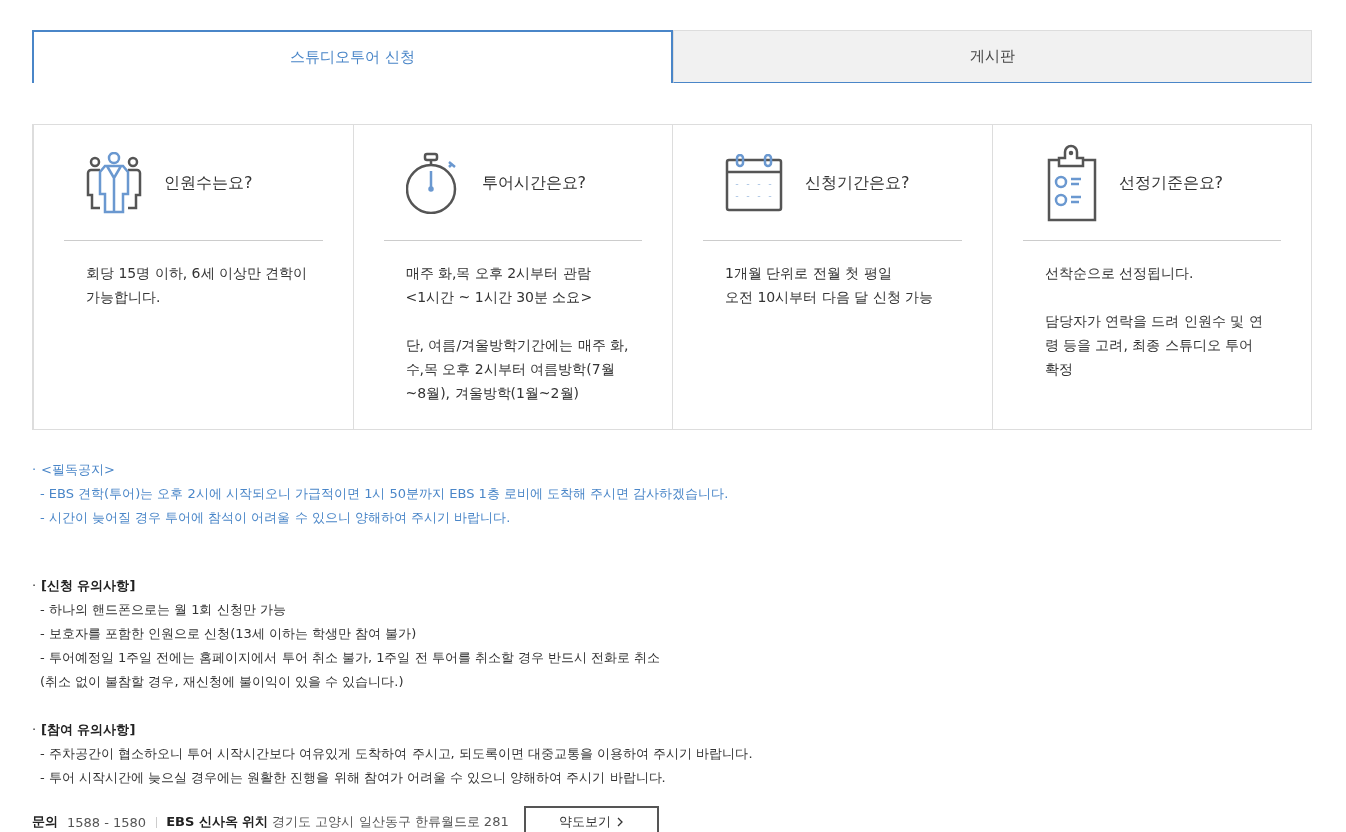 The image size is (1346, 832). What do you see at coordinates (390, 822) in the screenshot?
I see `address-text: 경기도 고양시 일산동구 한류월드로 281` at bounding box center [390, 822].